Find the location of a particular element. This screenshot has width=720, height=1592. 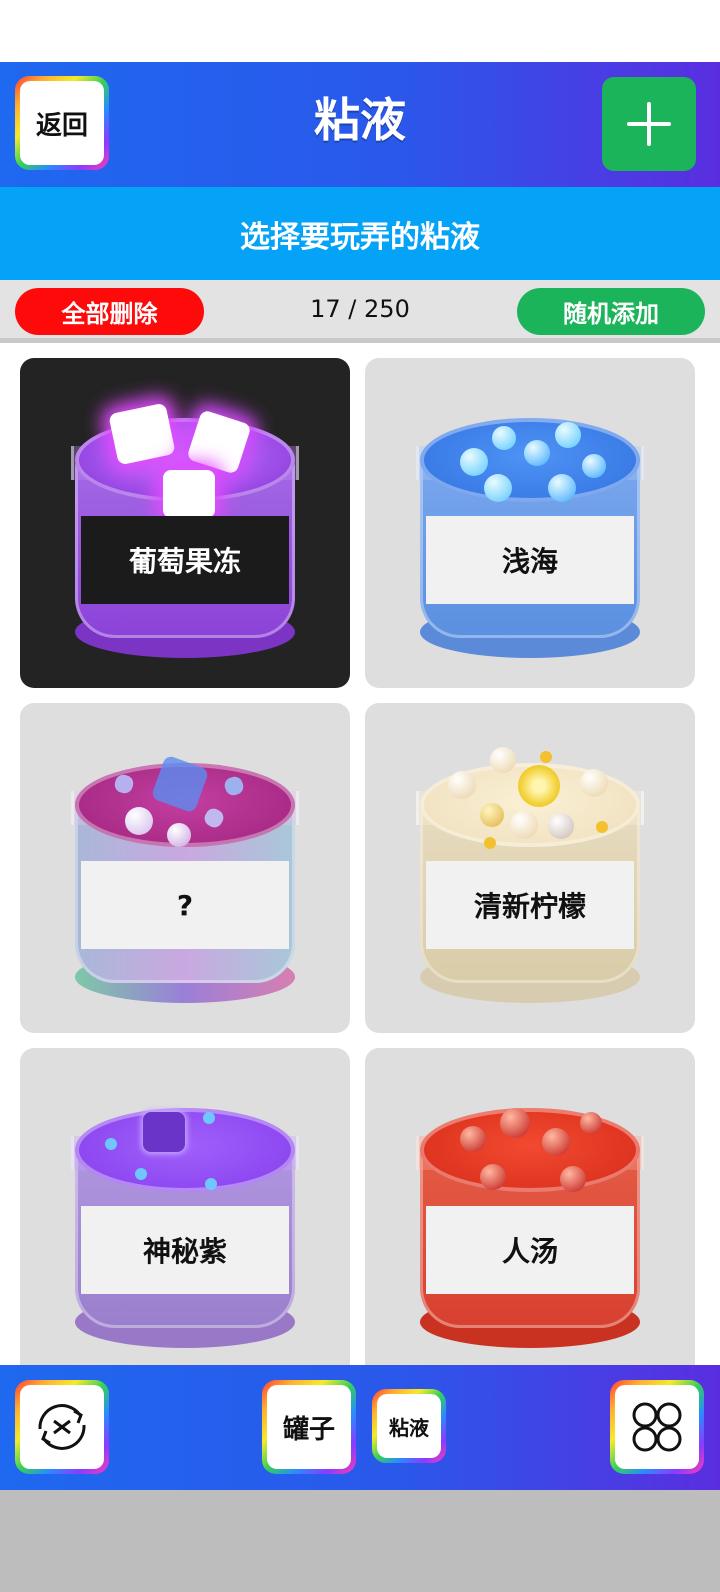

slime-label: 葡萄果冻 is located at coordinates (185, 560).